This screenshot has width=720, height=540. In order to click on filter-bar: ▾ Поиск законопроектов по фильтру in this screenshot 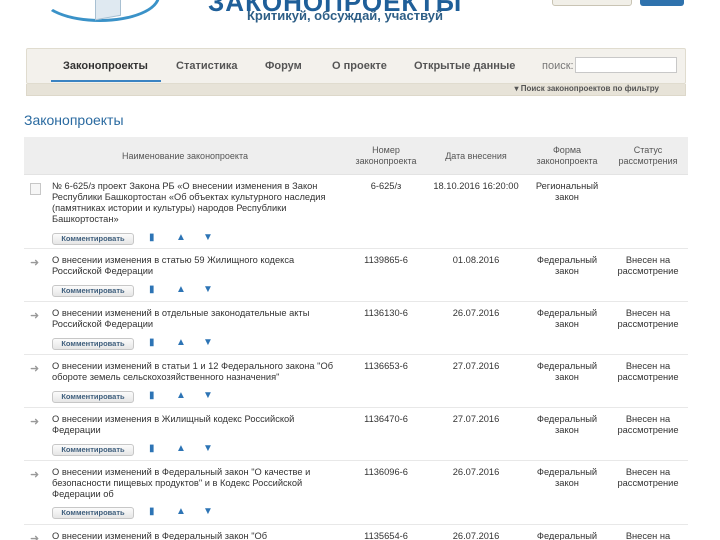, I will do `click(356, 90)`.